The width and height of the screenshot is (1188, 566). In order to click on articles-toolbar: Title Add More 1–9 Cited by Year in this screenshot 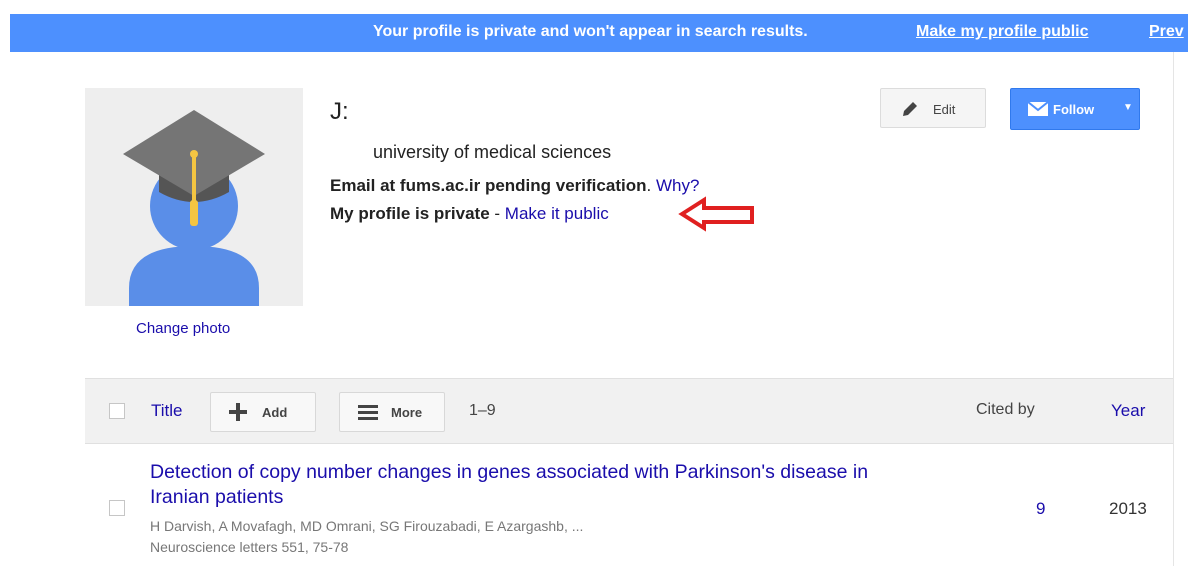, I will do `click(629, 411)`.